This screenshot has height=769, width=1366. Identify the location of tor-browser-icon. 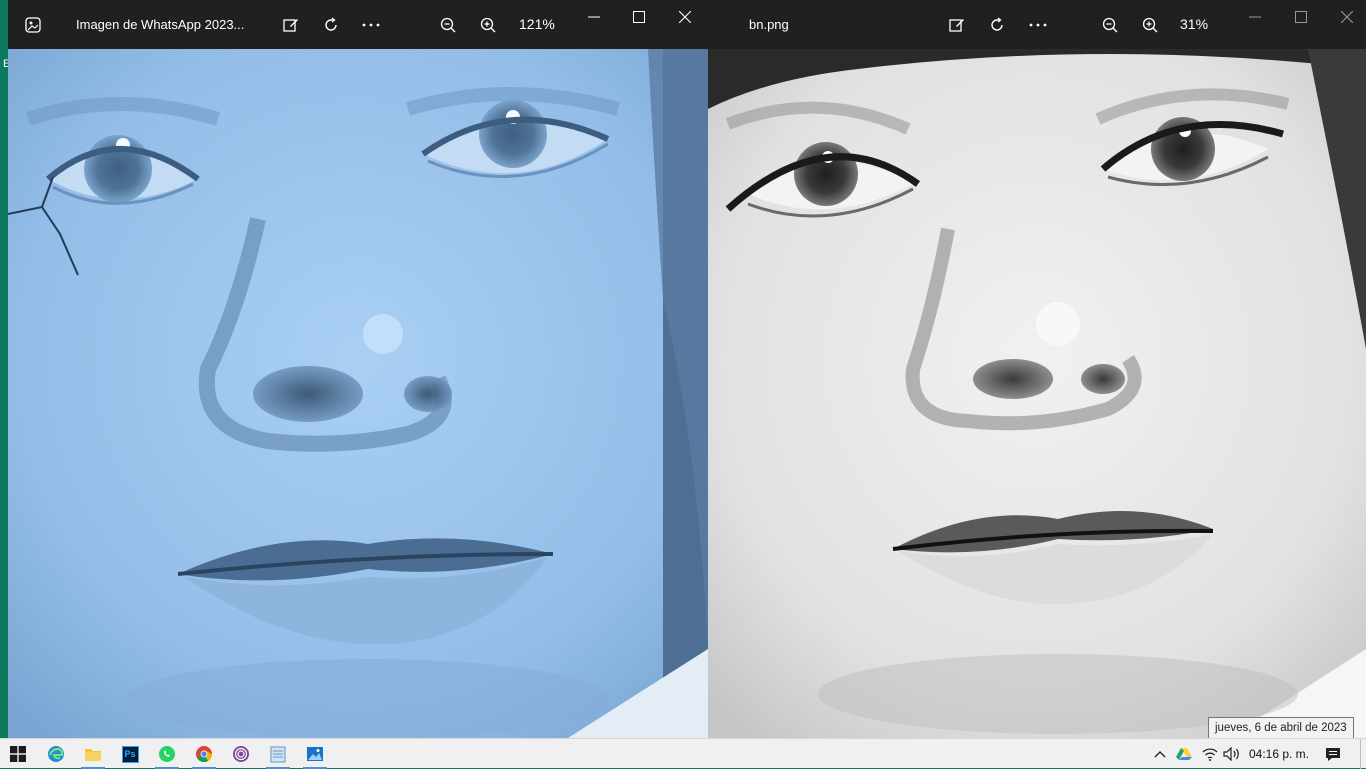
(241, 754).